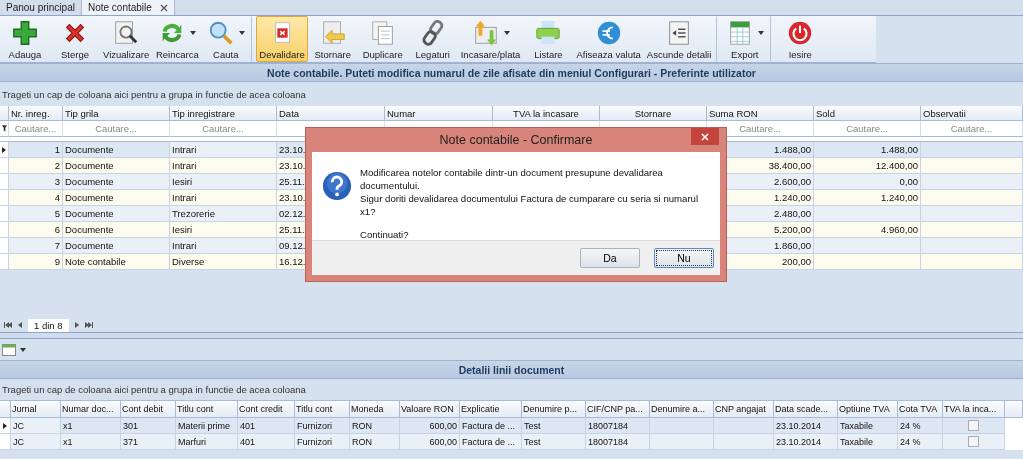 Image resolution: width=1023 pixels, height=459 pixels. What do you see at coordinates (128, 7) in the screenshot?
I see `tab: Note contabile` at bounding box center [128, 7].